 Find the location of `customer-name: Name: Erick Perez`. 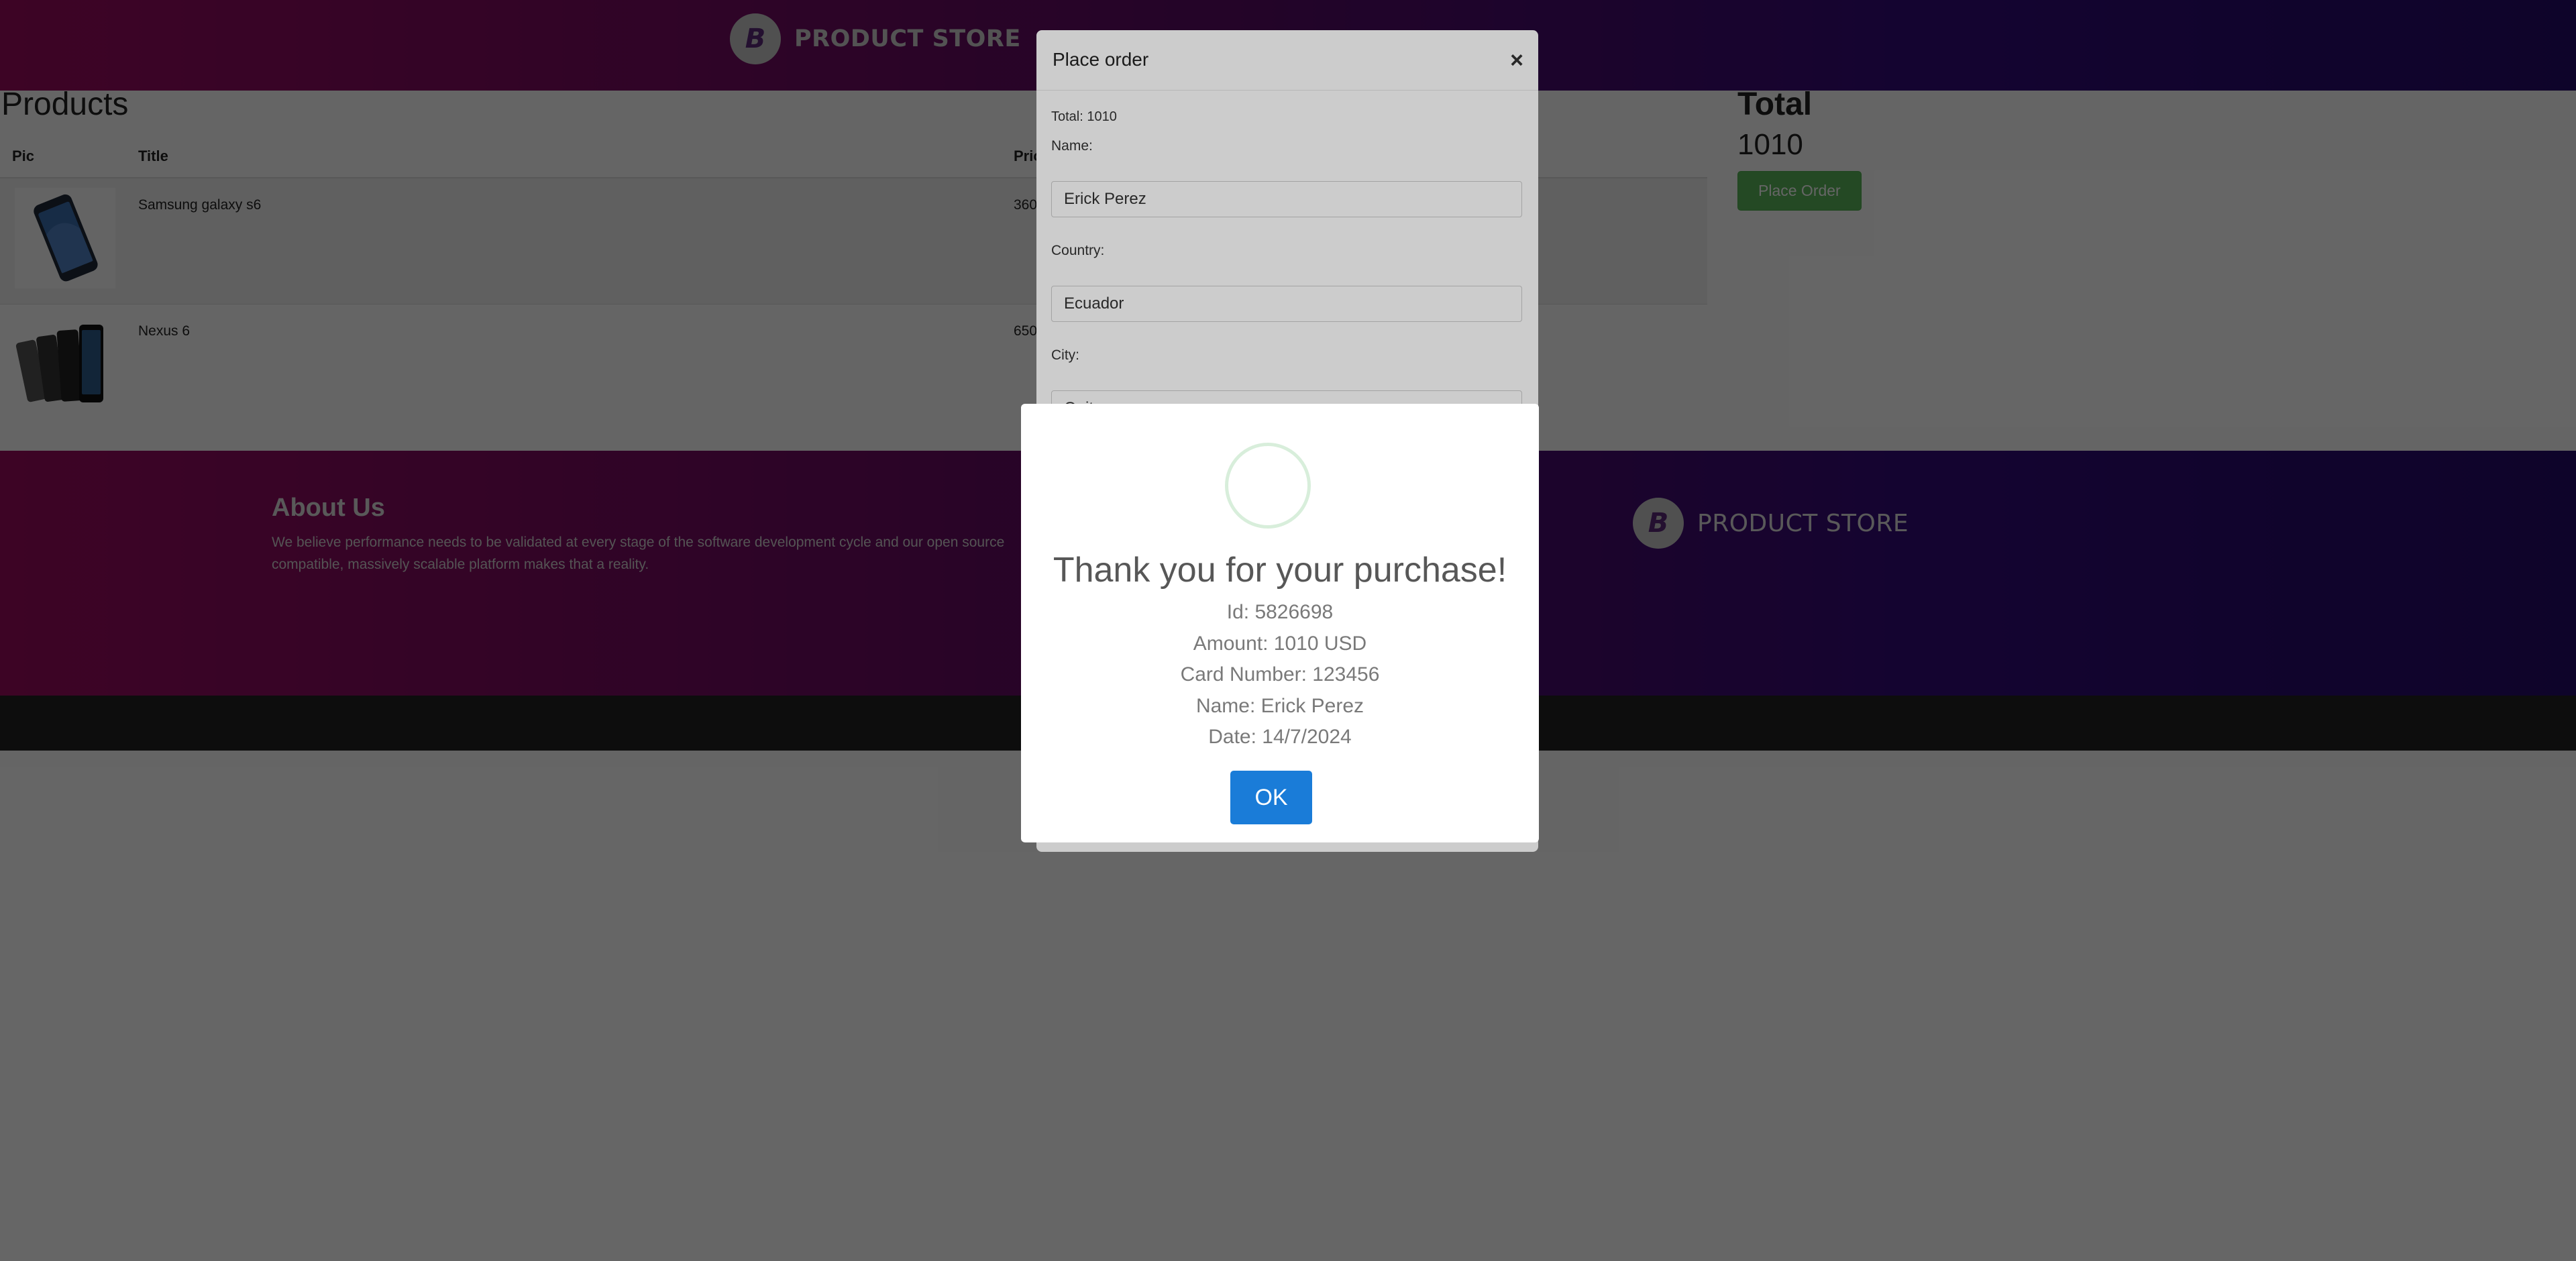

customer-name: Name: Erick Perez is located at coordinates (1279, 705).